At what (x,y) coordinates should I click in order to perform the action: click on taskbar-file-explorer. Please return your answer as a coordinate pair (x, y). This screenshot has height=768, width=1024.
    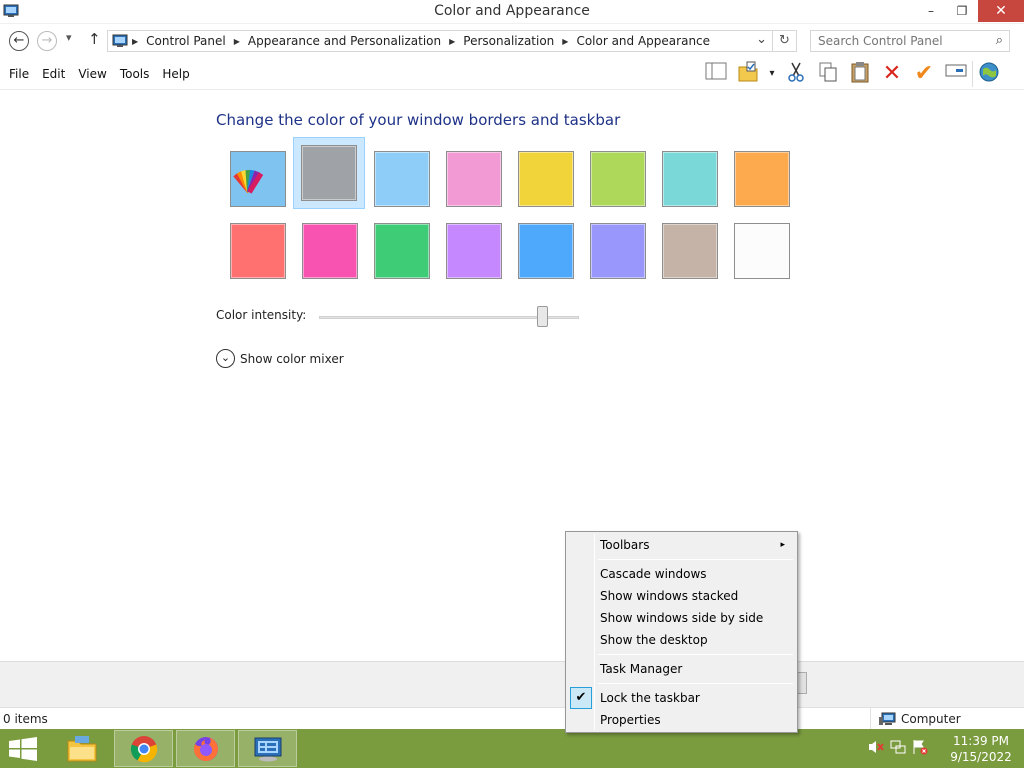
    Looking at the image, I should click on (81, 748).